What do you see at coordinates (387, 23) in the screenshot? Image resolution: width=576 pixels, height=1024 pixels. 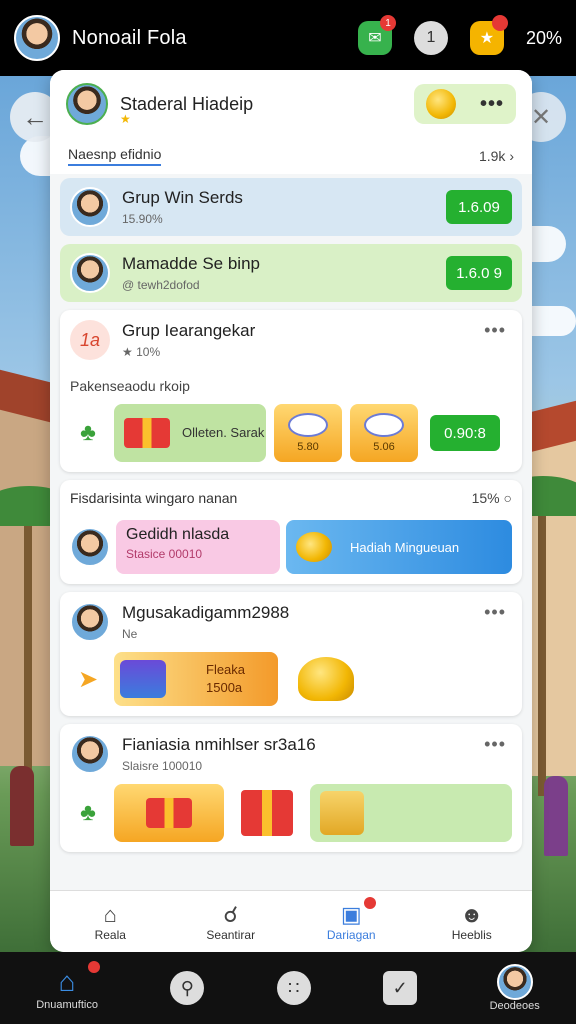 I see `chat-badge: 1` at bounding box center [387, 23].